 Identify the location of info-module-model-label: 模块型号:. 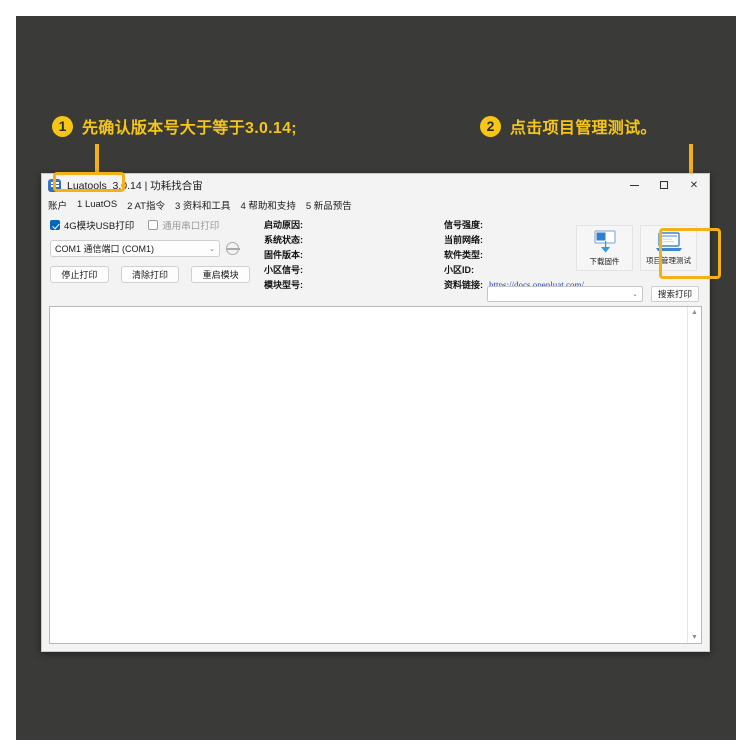
(283, 285).